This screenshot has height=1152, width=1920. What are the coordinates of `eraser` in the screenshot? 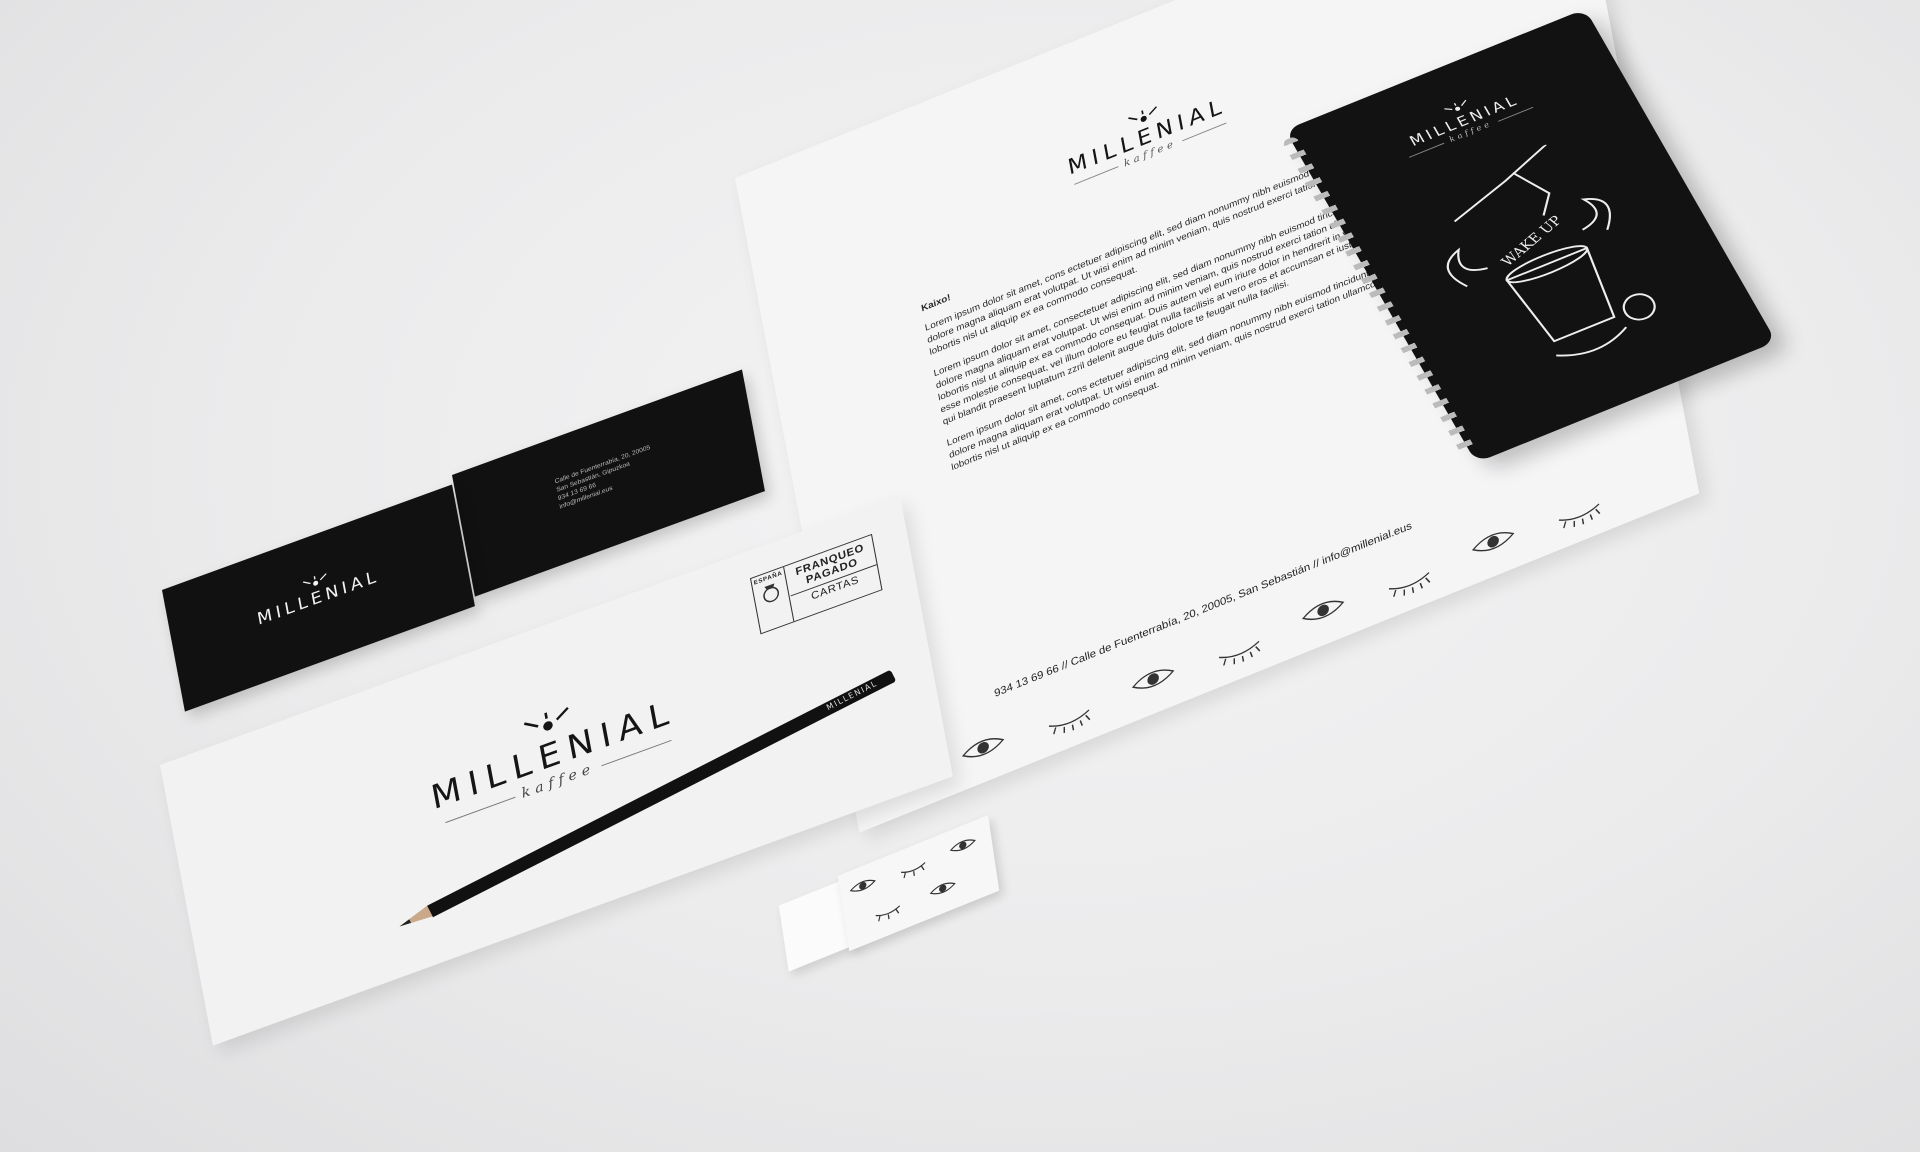 It's located at (889, 895).